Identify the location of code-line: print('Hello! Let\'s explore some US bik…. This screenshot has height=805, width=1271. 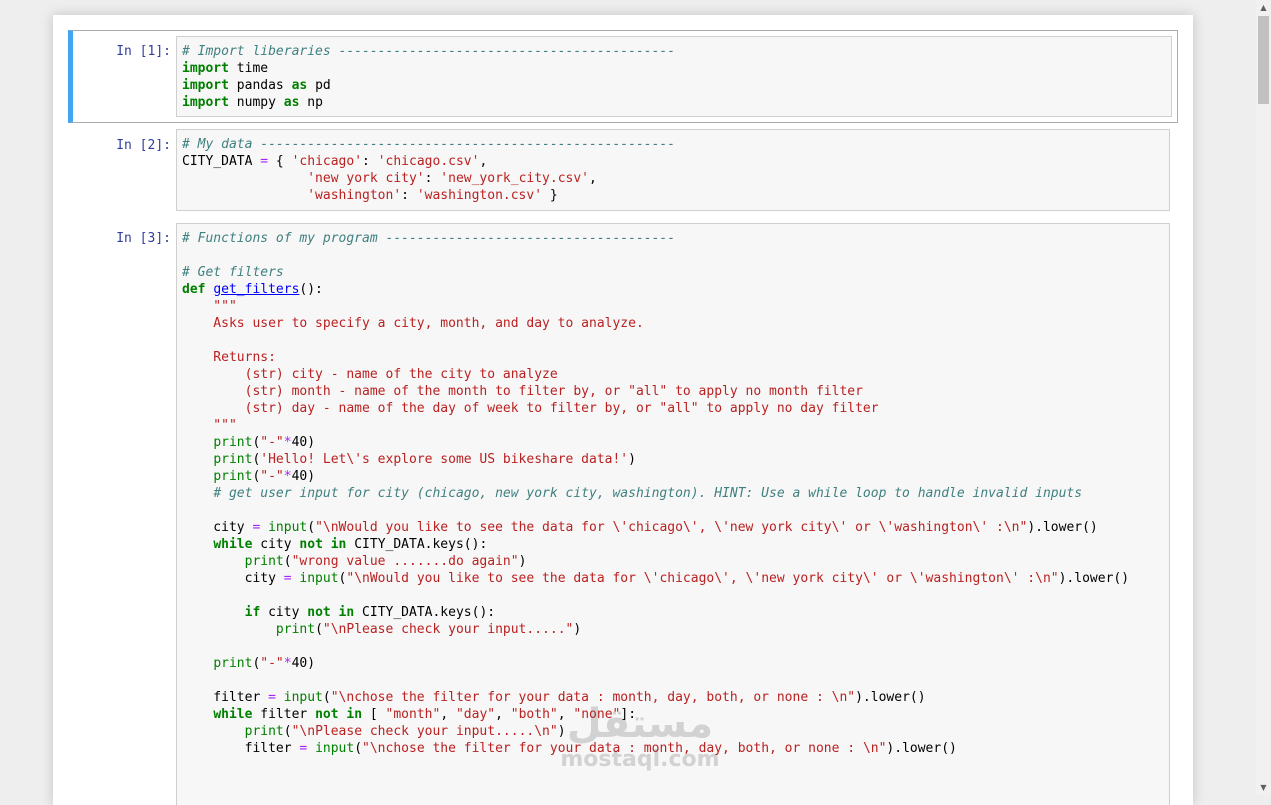
(673, 459).